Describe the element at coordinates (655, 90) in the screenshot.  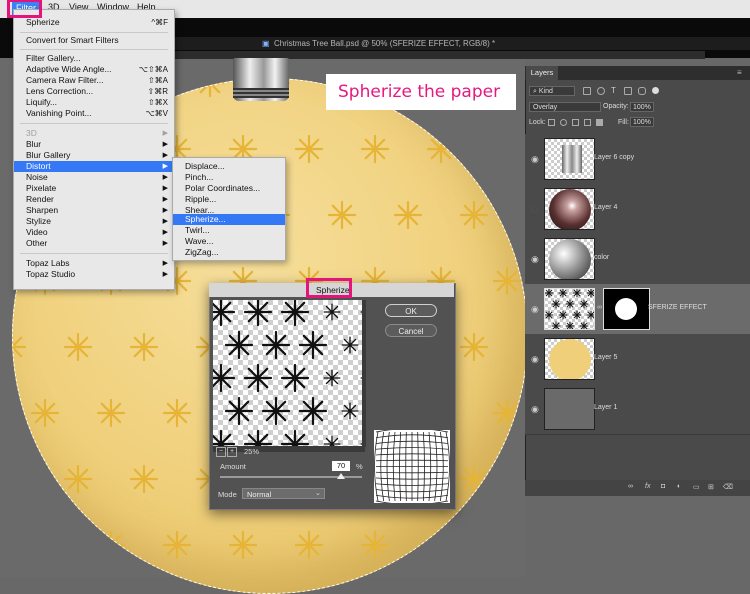
I see `filter-toggle-icon` at that location.